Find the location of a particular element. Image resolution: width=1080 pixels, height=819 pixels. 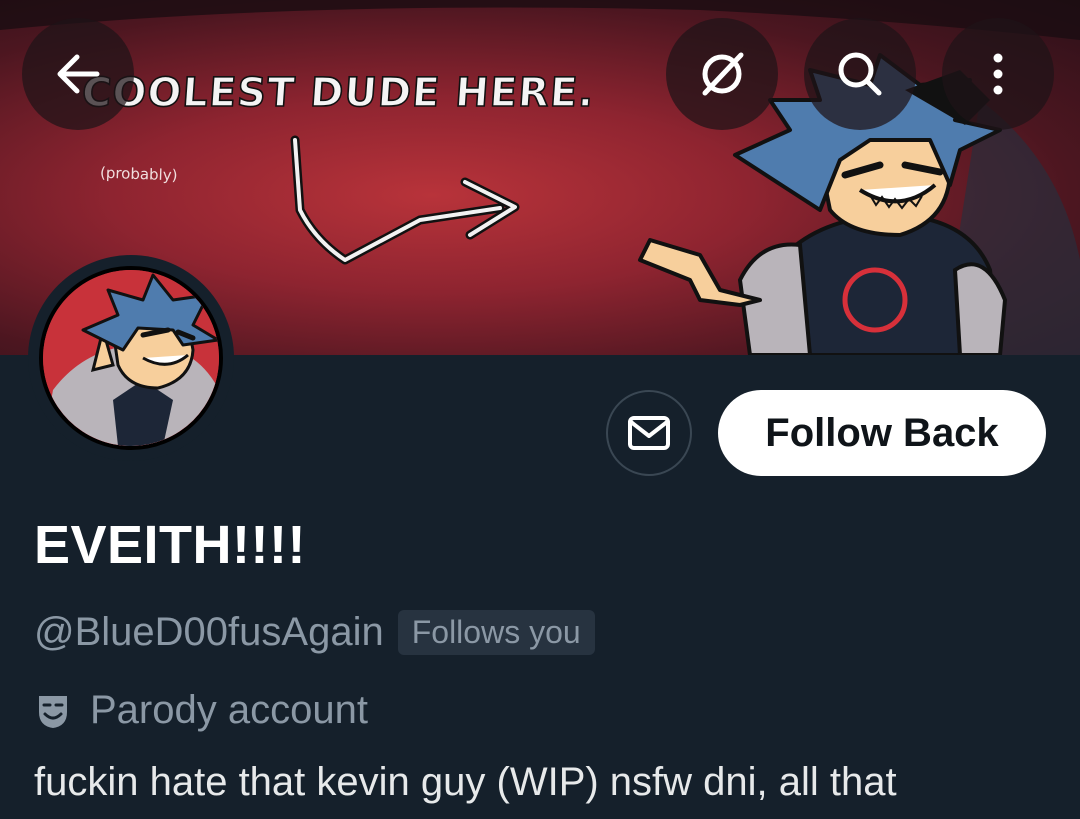

search-button is located at coordinates (860, 74).